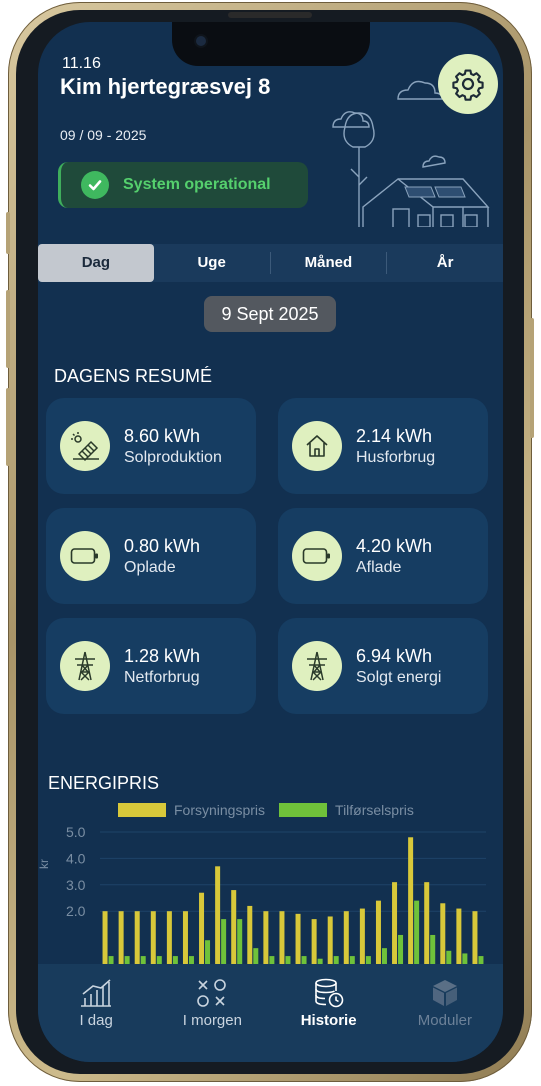  Describe the element at coordinates (162, 436) in the screenshot. I see `card-value: 8.60 kWh` at that location.